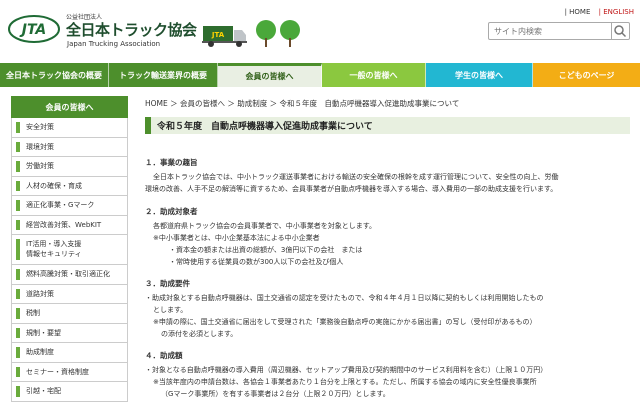 The width and height of the screenshot is (640, 406). I want to click on section-text: ・常時使用する従業員の数が300人以下の会社及び個人, so click(256, 262).